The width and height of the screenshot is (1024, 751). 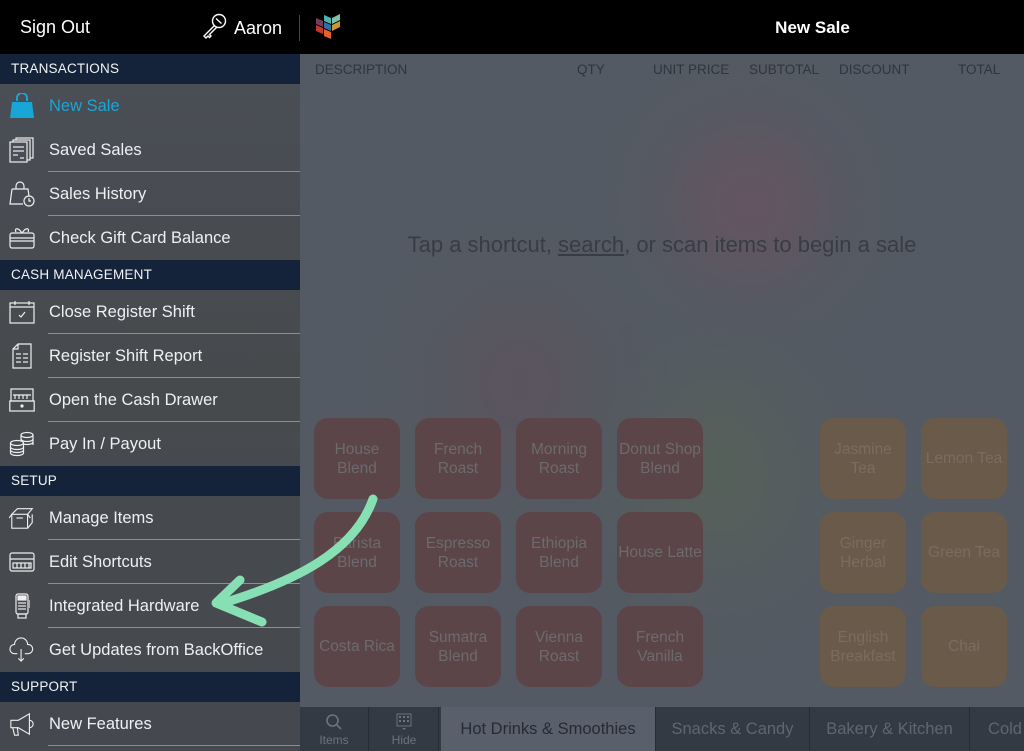 I want to click on sidebar-item-label: New Sale, so click(x=84, y=105).